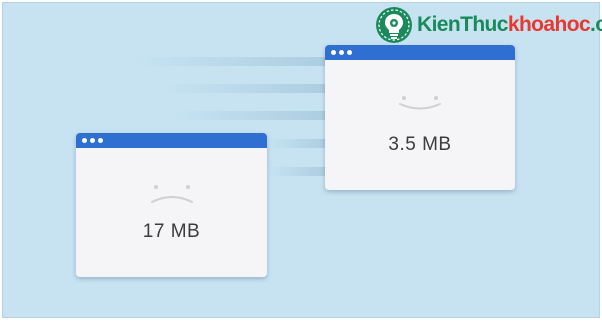 The width and height of the screenshot is (602, 322). Describe the element at coordinates (462, 24) in the screenshot. I see `logo-part-kienthuc: KienThuc` at that location.